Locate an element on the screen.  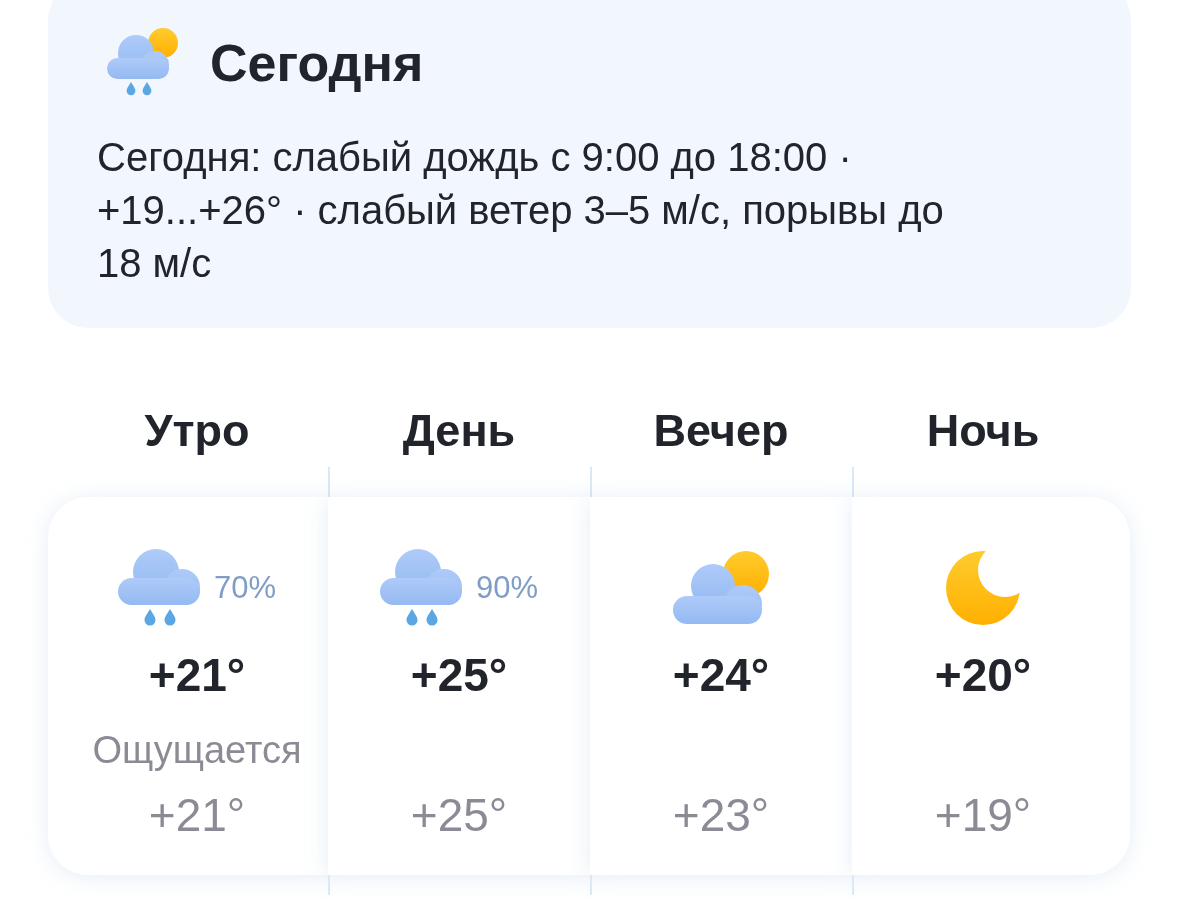
weather-summary: Сегодня: слабый дождь с 9:00 до 18:00 · +19...+26° · слабый ветер 3–5 м/с, порывы до 18 м/с is located at coordinates (521, 210).